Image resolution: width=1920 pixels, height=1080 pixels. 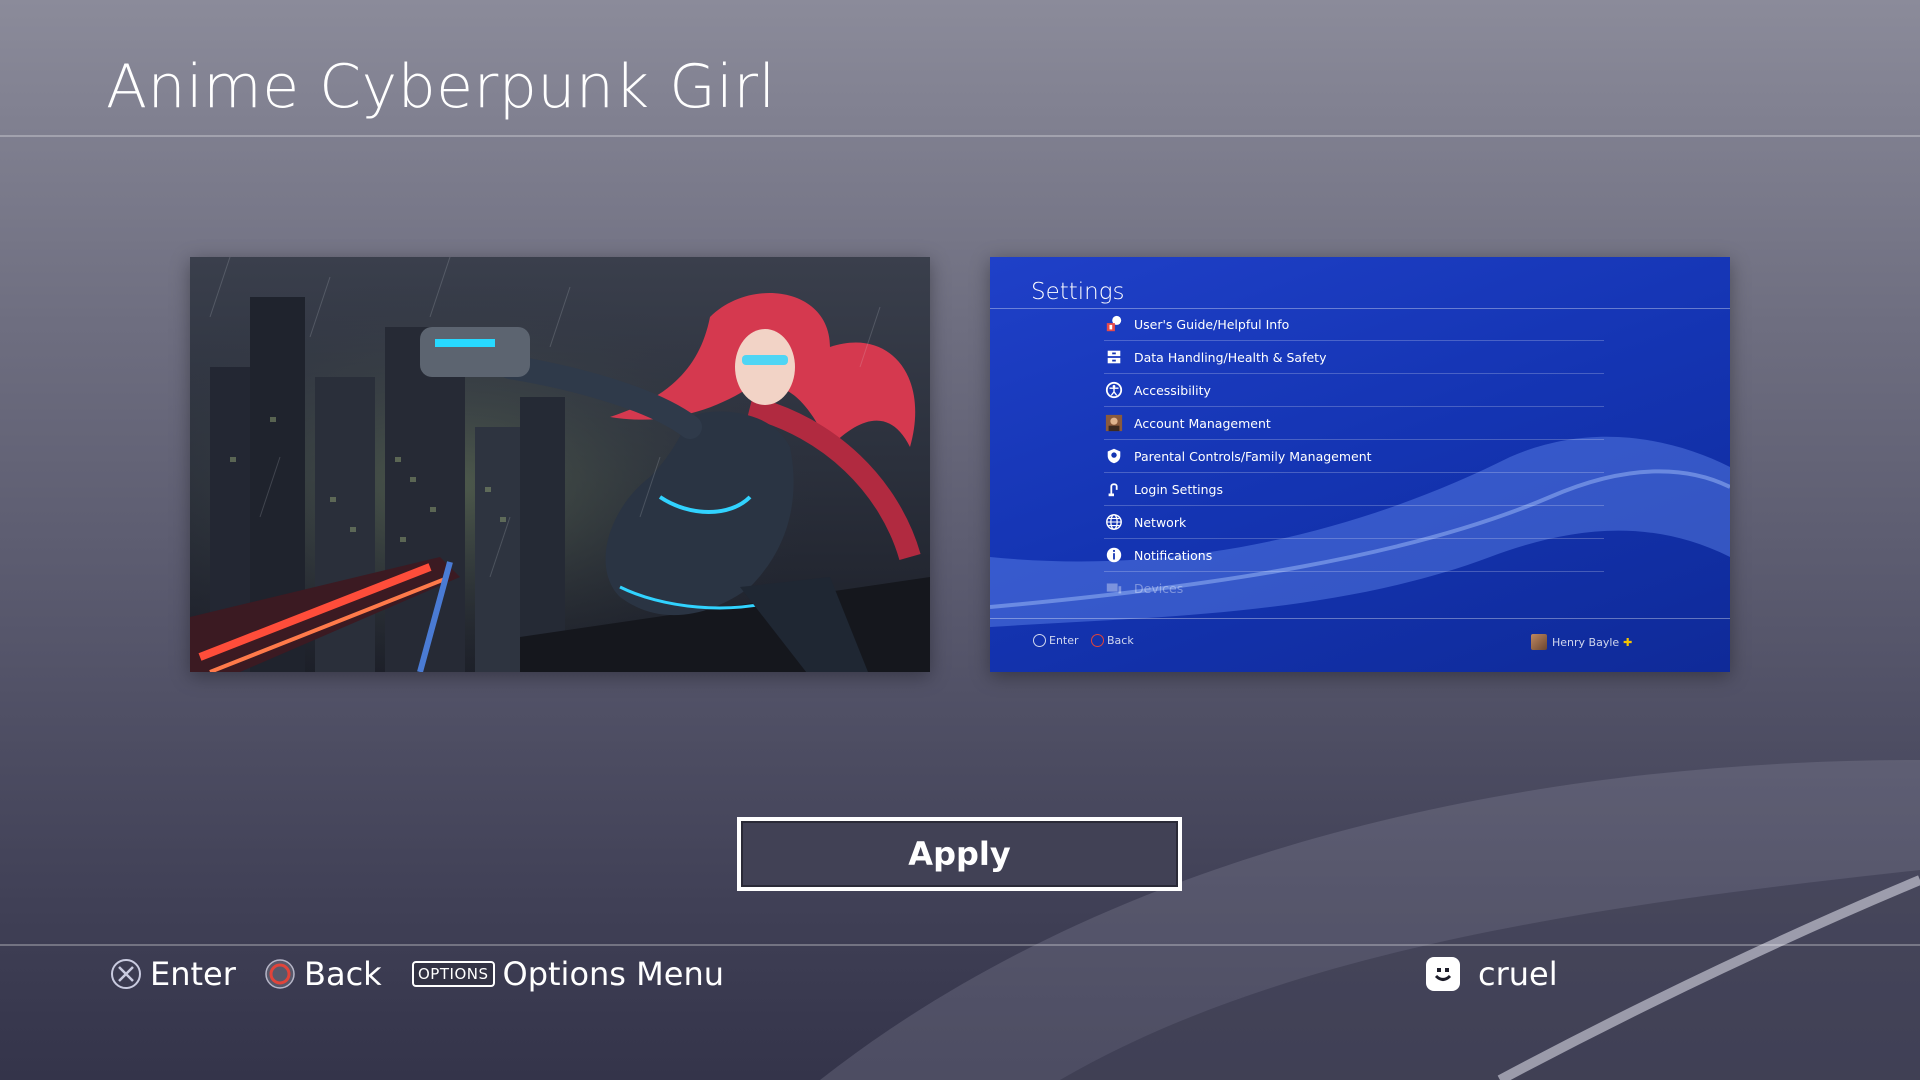 What do you see at coordinates (1354, 324) in the screenshot?
I see `list-item: User's Guide/Helpful Info` at bounding box center [1354, 324].